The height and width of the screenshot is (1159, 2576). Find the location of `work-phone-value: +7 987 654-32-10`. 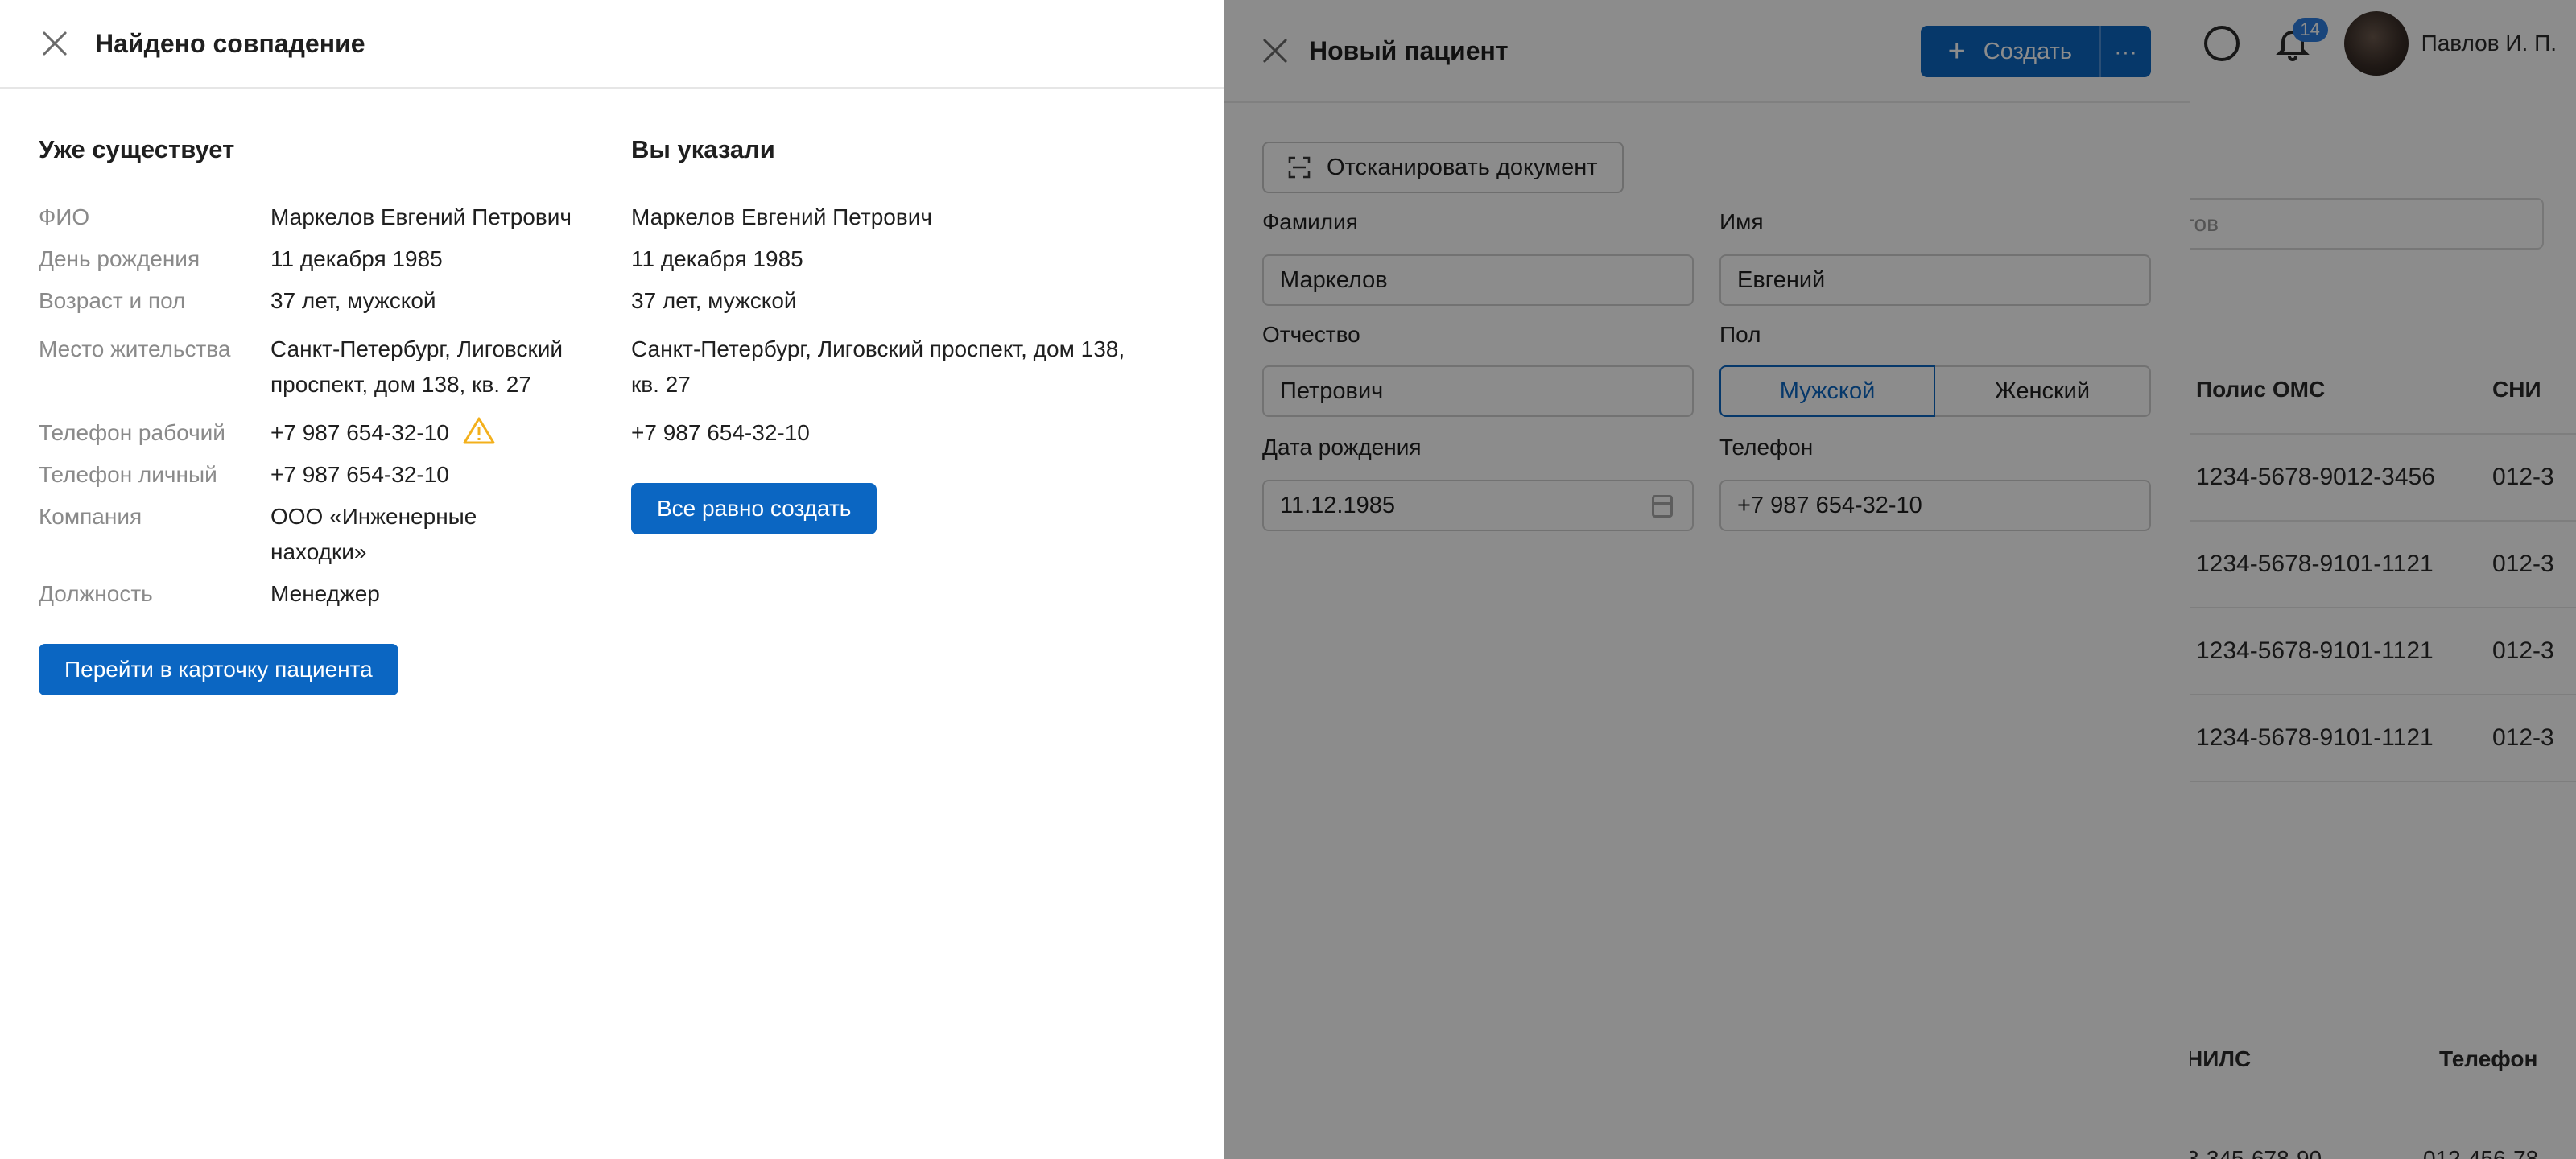

work-phone-value: +7 987 654-32-10 is located at coordinates (383, 433).